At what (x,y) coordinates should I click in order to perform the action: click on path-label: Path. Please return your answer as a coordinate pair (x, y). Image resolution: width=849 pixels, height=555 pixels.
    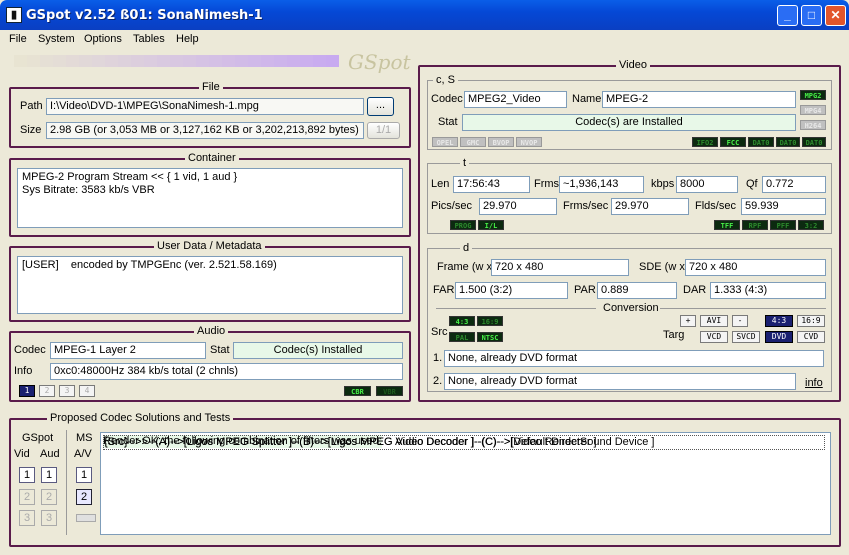
    Looking at the image, I should click on (31, 106).